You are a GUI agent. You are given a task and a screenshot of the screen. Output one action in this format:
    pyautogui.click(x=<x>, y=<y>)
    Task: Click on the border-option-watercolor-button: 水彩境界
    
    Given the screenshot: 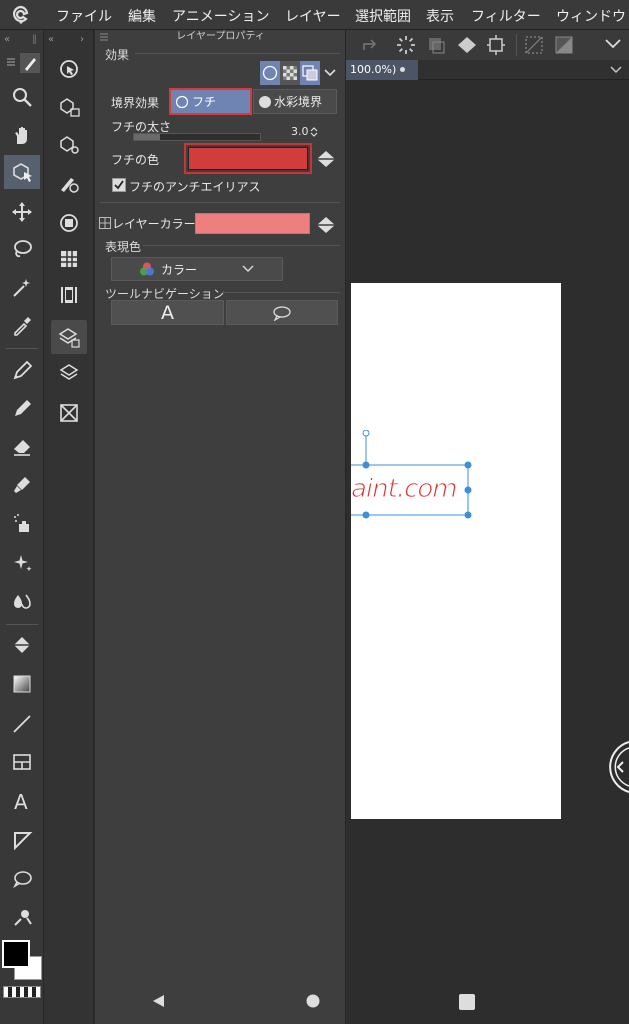 What is the action you would take?
    pyautogui.click(x=295, y=101)
    